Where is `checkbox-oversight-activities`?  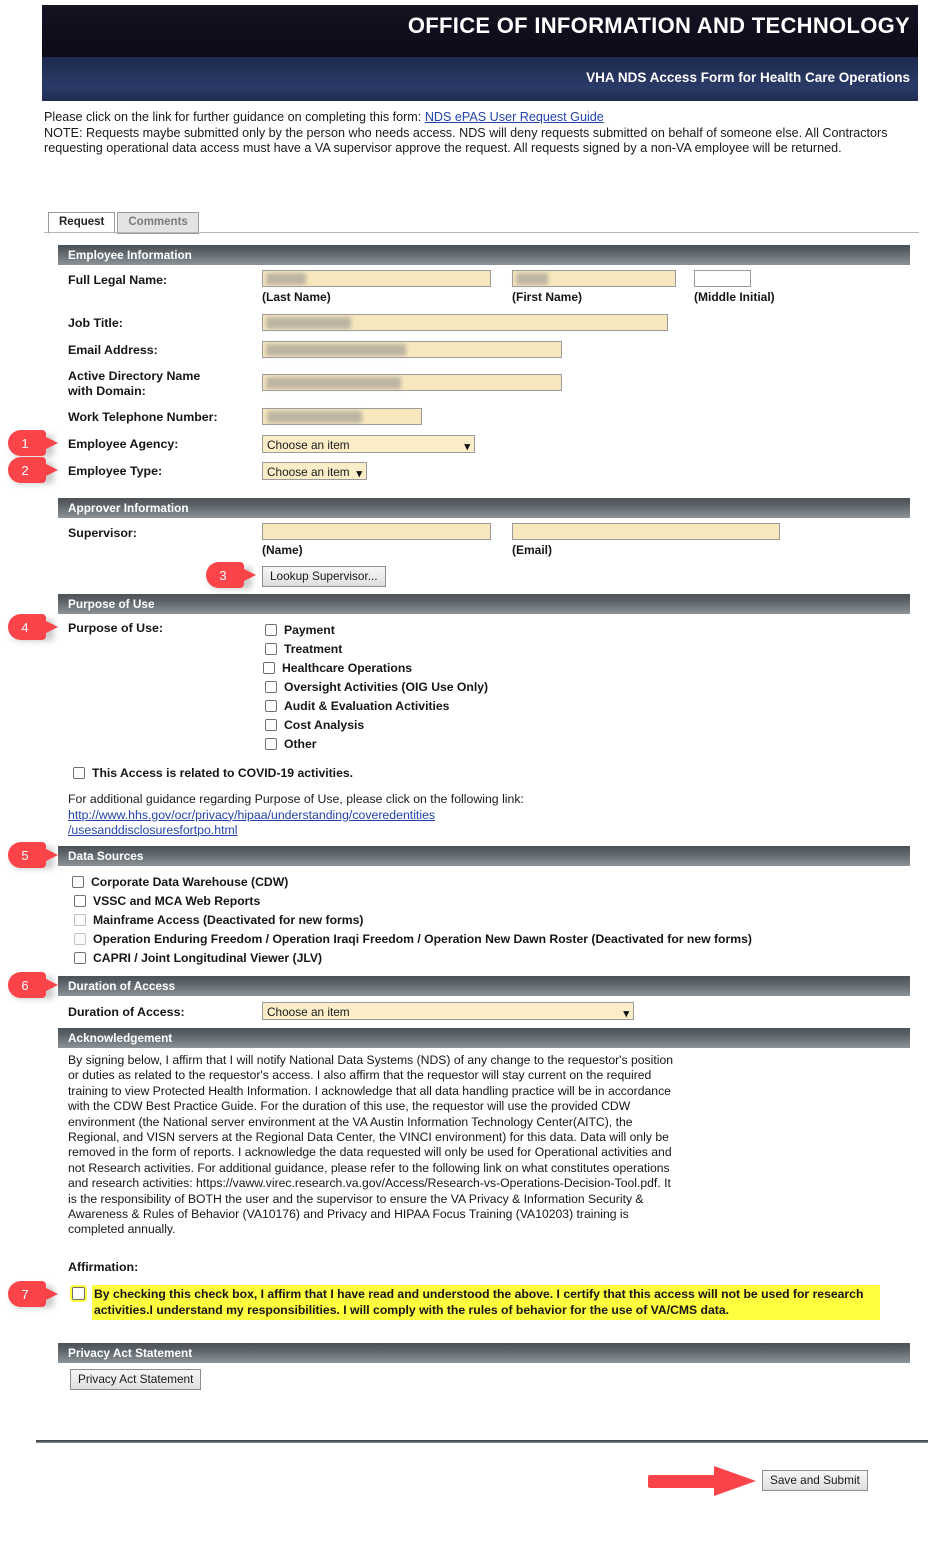
checkbox-oversight-activities is located at coordinates (271, 687).